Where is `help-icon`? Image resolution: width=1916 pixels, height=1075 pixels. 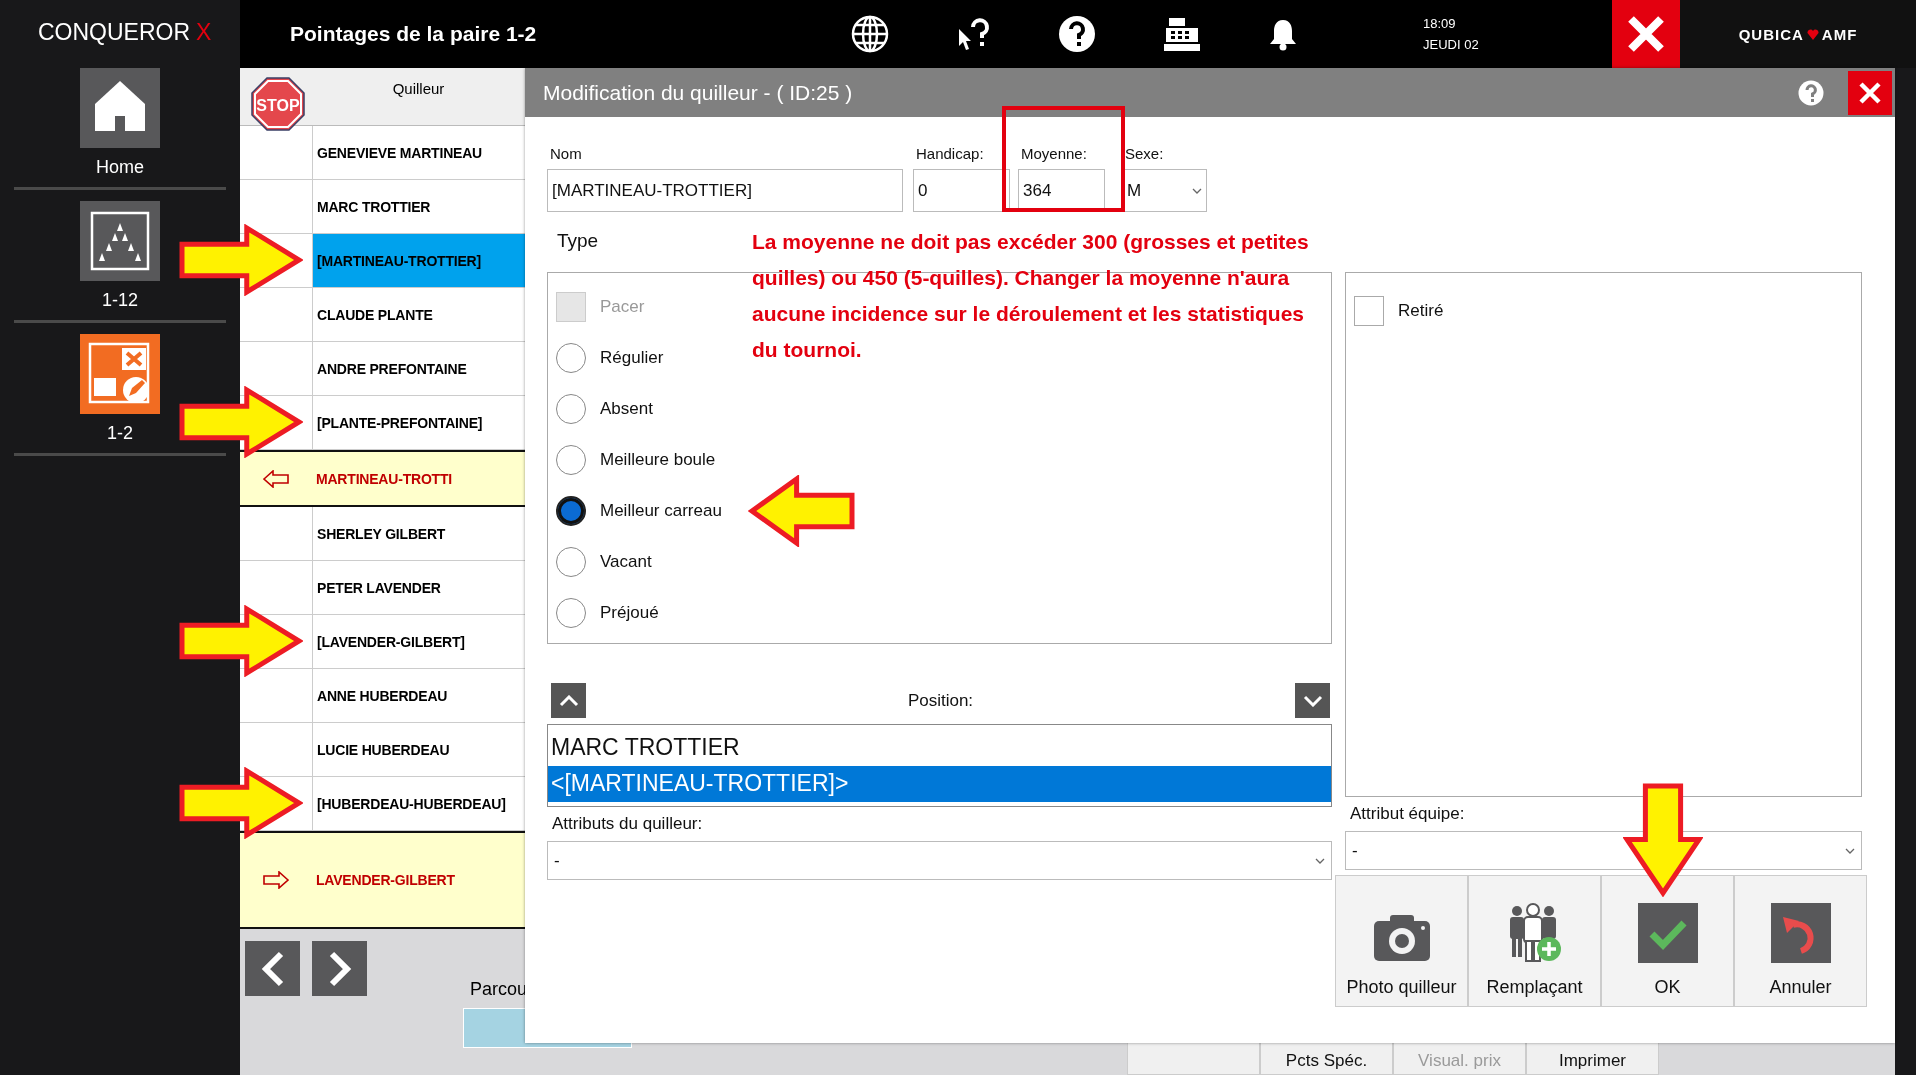
help-icon is located at coordinates (1077, 34).